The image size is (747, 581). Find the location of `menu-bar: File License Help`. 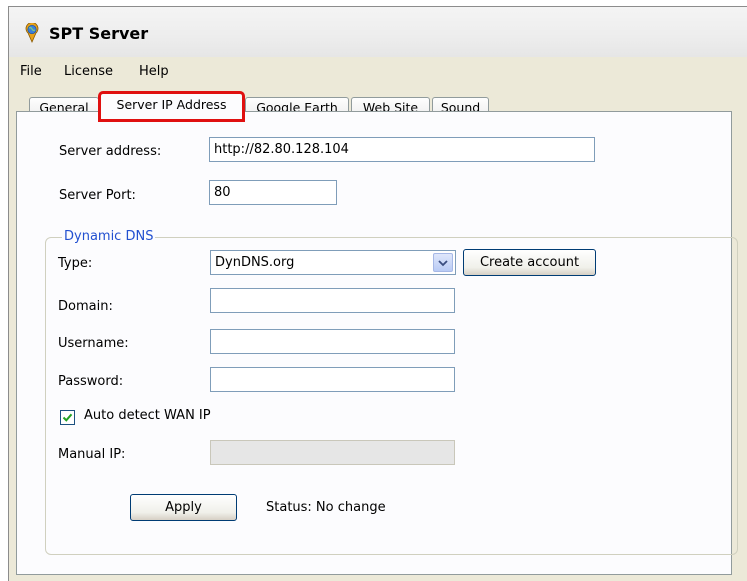

menu-bar: File License Help is located at coordinates (378, 72).